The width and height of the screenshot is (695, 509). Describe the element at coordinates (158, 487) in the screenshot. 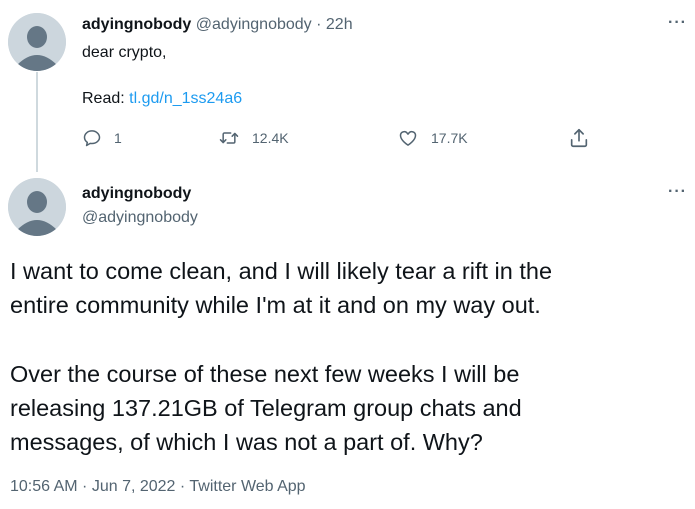

I see `tweet-timestamp: 10:56 AM · Jun 7, 2022 · Twitter Web App` at that location.